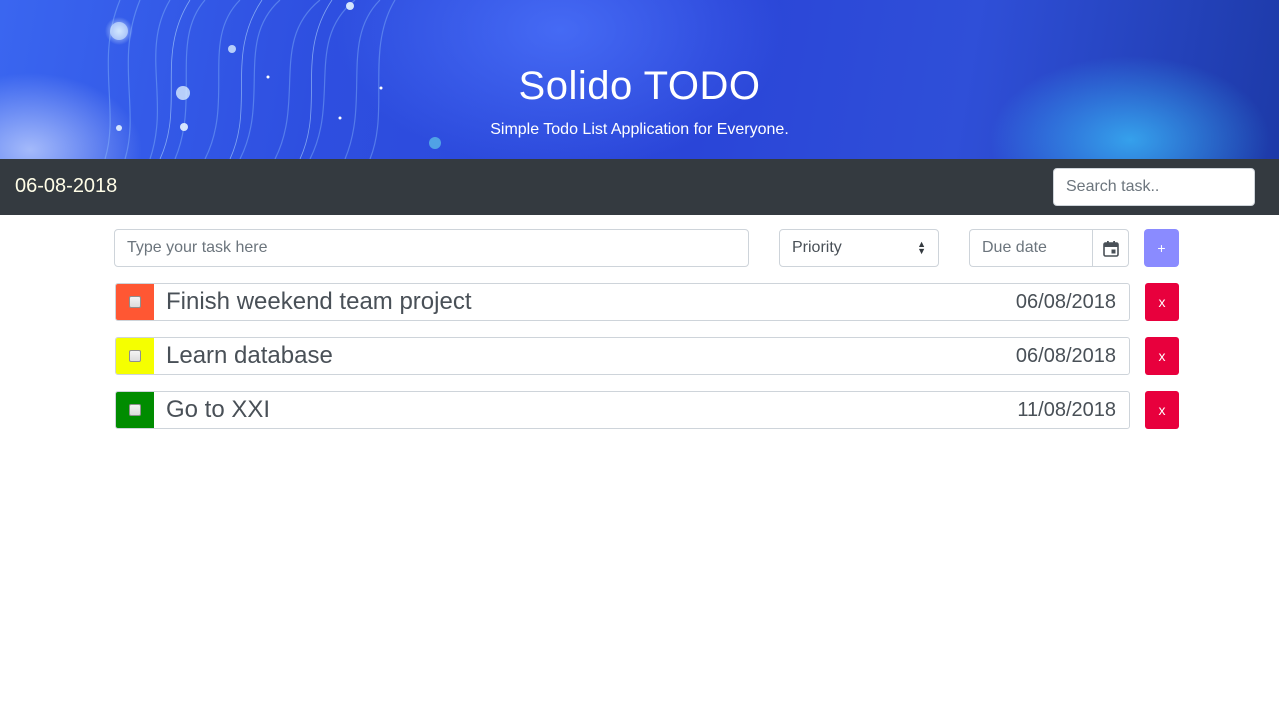  I want to click on task-row: Finish weekend team project 06/08/2018 x, so click(639, 310).